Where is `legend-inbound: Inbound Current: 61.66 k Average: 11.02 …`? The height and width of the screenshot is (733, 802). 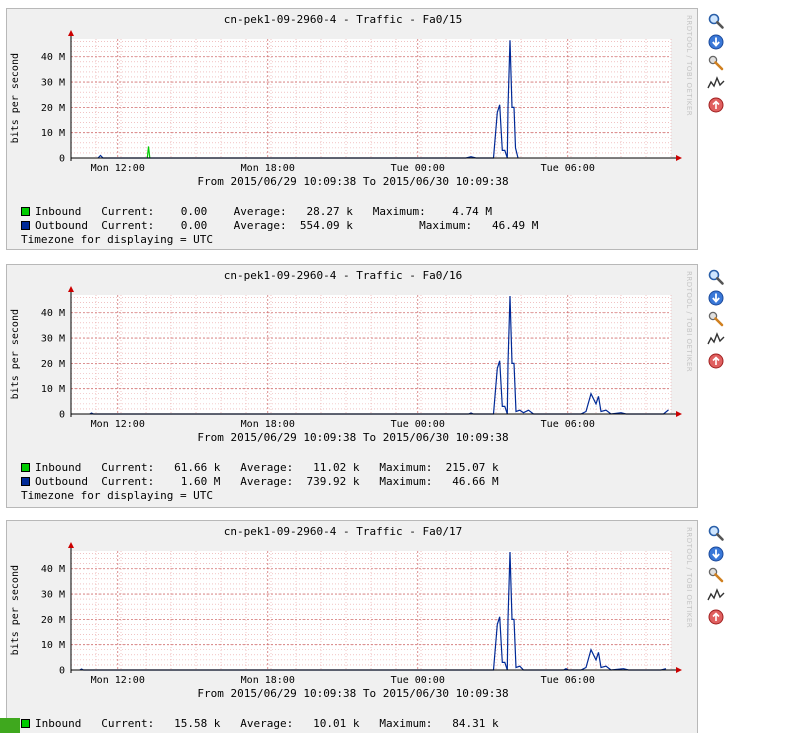
legend-inbound: Inbound Current: 61.66 k Average: 11.02 … is located at coordinates (260, 467).